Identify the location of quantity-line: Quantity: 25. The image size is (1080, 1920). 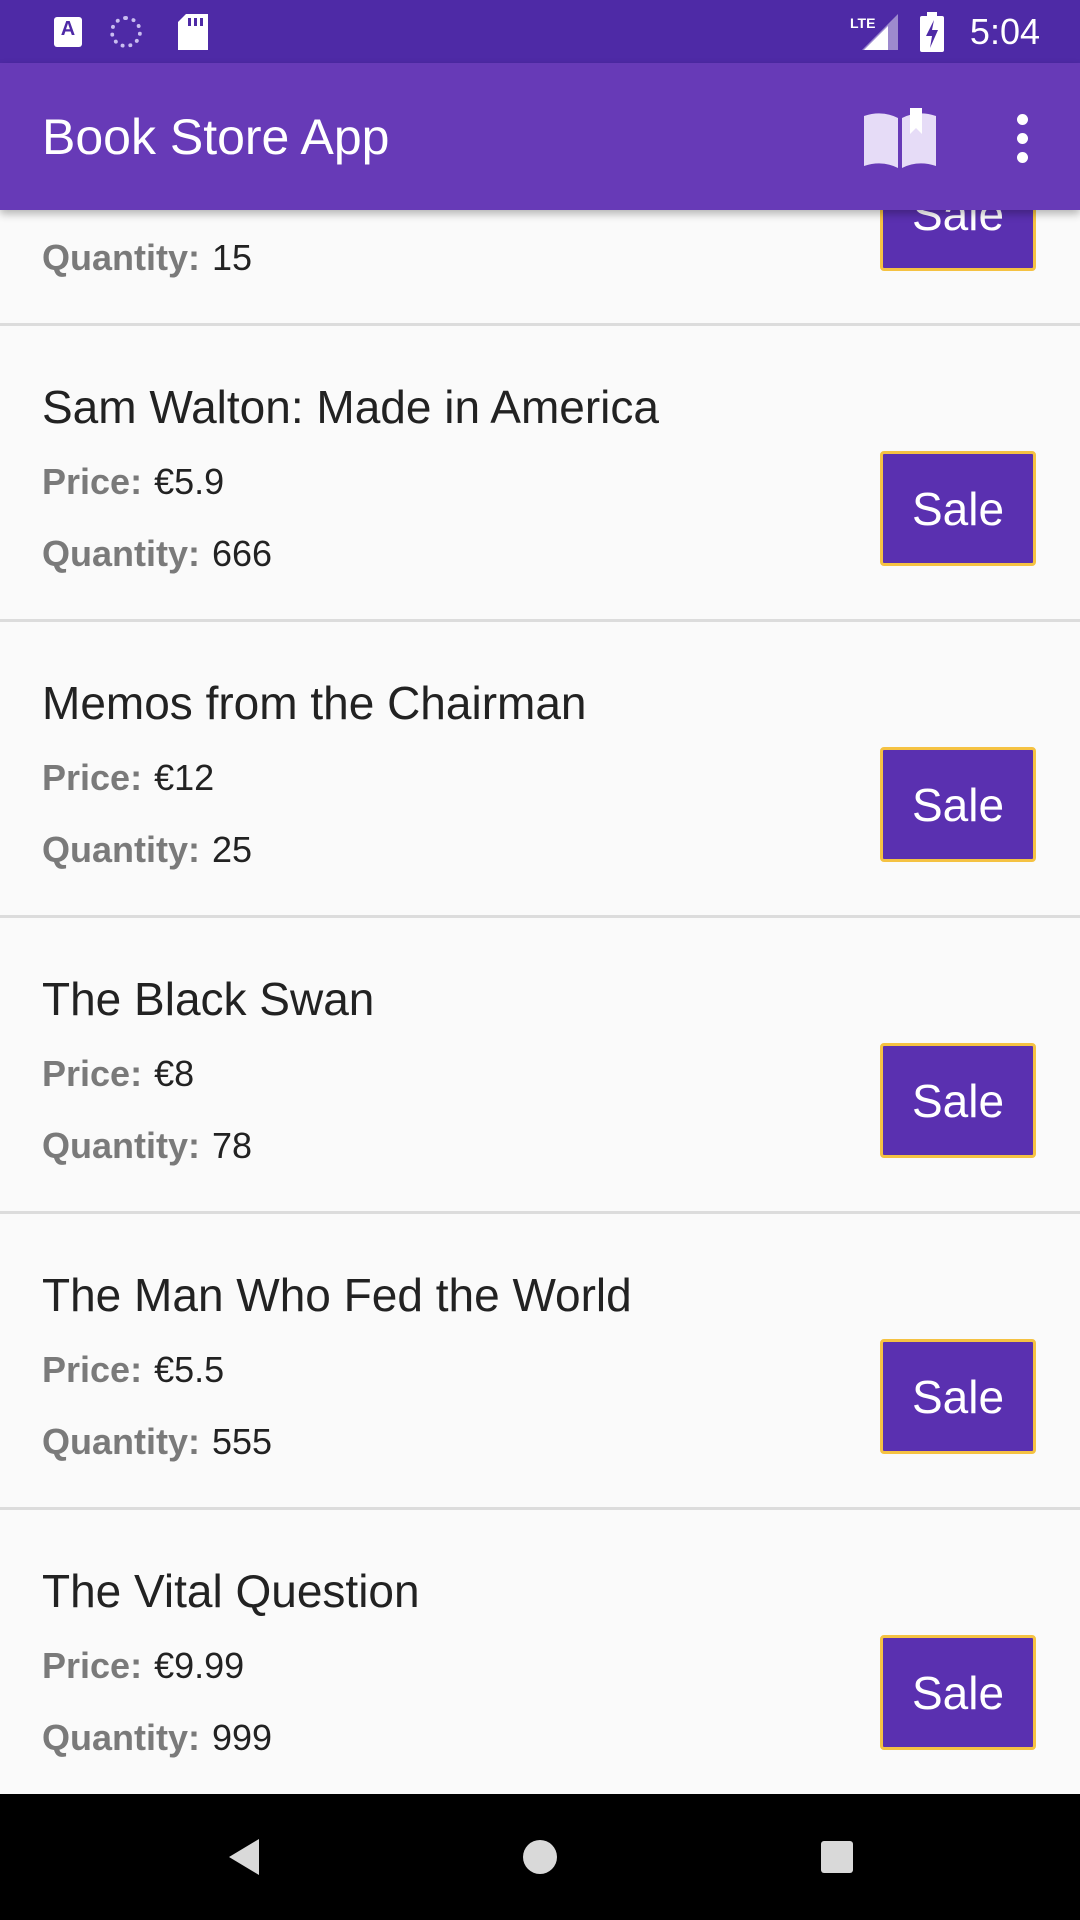
(147, 850).